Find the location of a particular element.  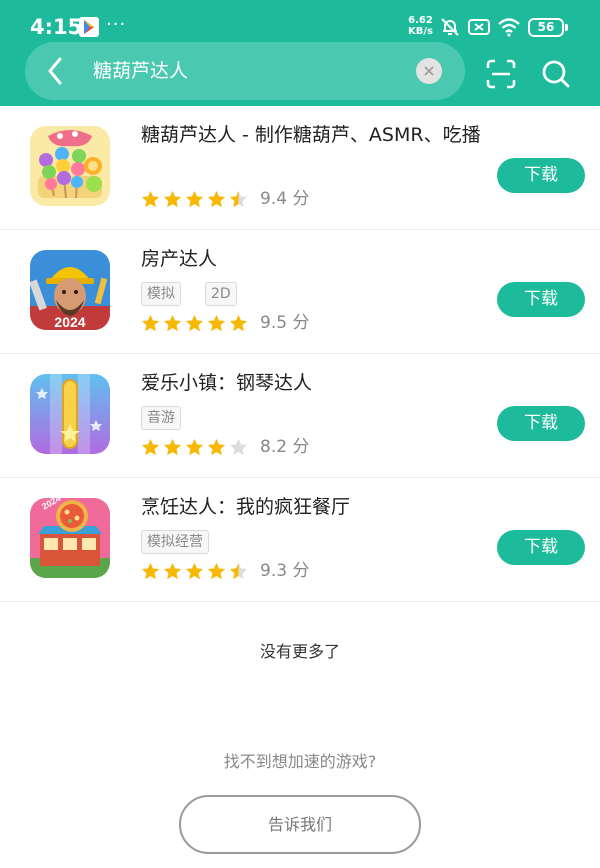

real-estate-app-icon: 2024 is located at coordinates (70, 290).